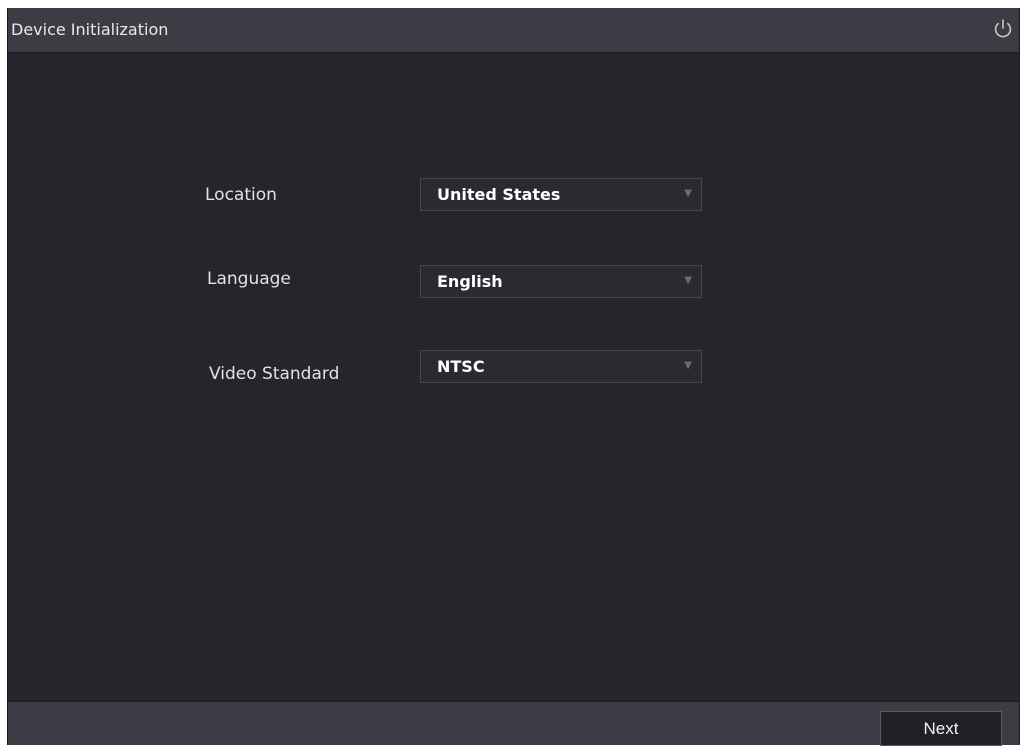 Image resolution: width=1027 pixels, height=746 pixels. Describe the element at coordinates (90, 29) in the screenshot. I see `window-title: Device Initialization` at that location.